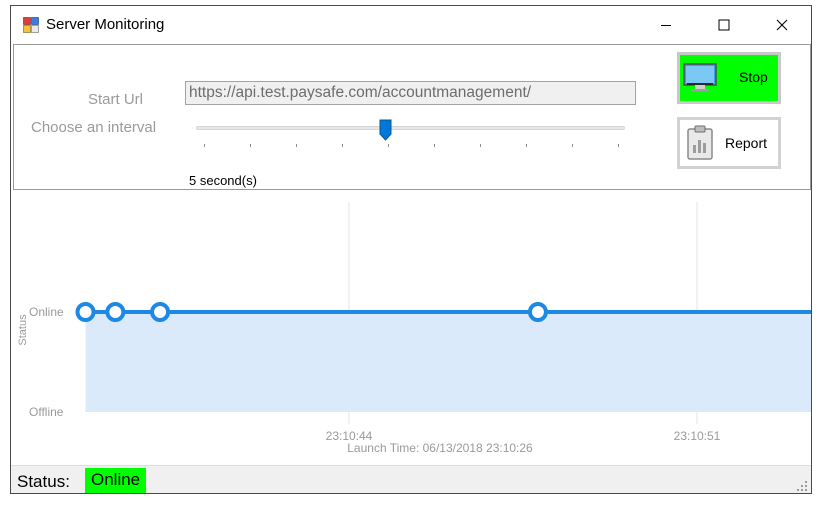  Describe the element at coordinates (105, 24) in the screenshot. I see `window-title: Server Monitoring` at that location.